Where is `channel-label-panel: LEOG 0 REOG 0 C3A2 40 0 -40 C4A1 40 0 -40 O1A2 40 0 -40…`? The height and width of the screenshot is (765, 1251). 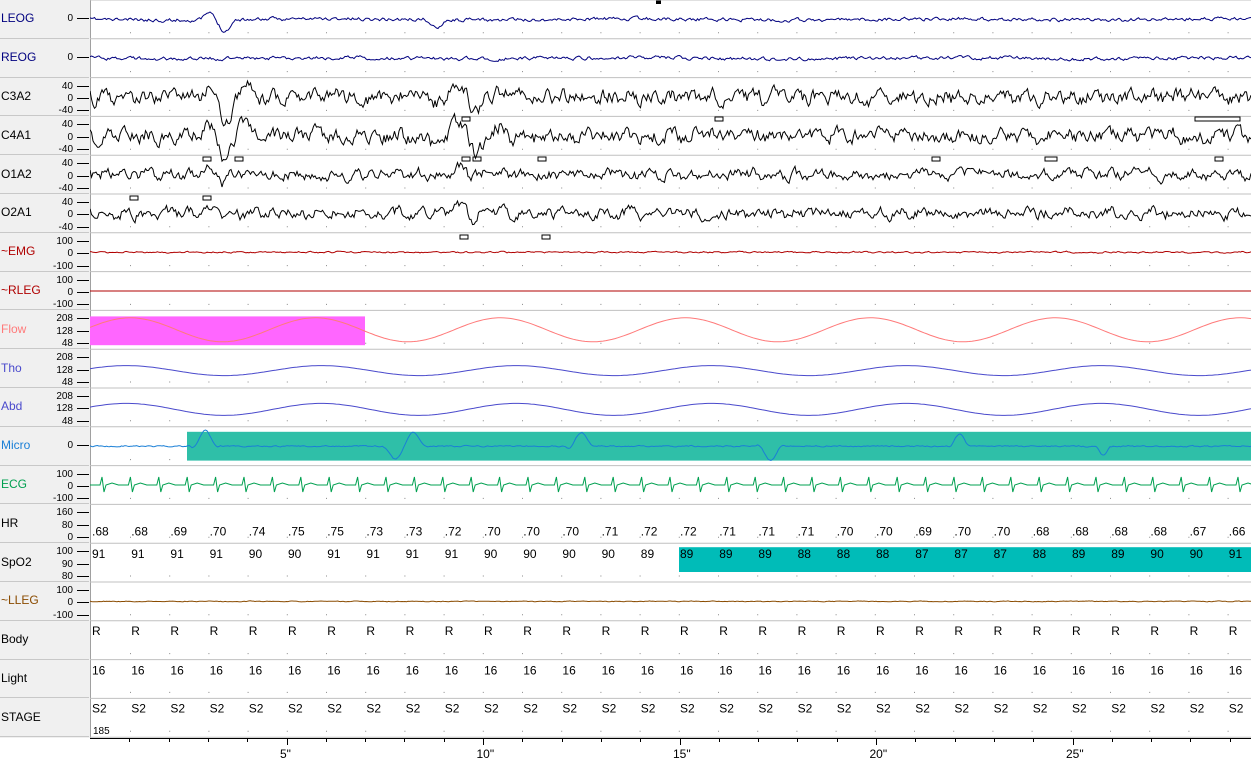 channel-label-panel: LEOG 0 REOG 0 C3A2 40 0 -40 C4A1 40 0 -40 O1A2 40 0 -40… is located at coordinates (45, 369).